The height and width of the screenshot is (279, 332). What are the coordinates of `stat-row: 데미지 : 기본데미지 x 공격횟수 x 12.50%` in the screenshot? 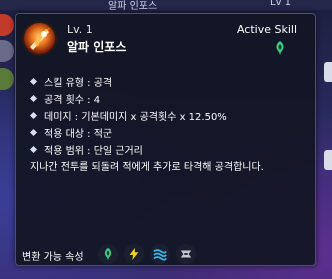 It's located at (169, 115).